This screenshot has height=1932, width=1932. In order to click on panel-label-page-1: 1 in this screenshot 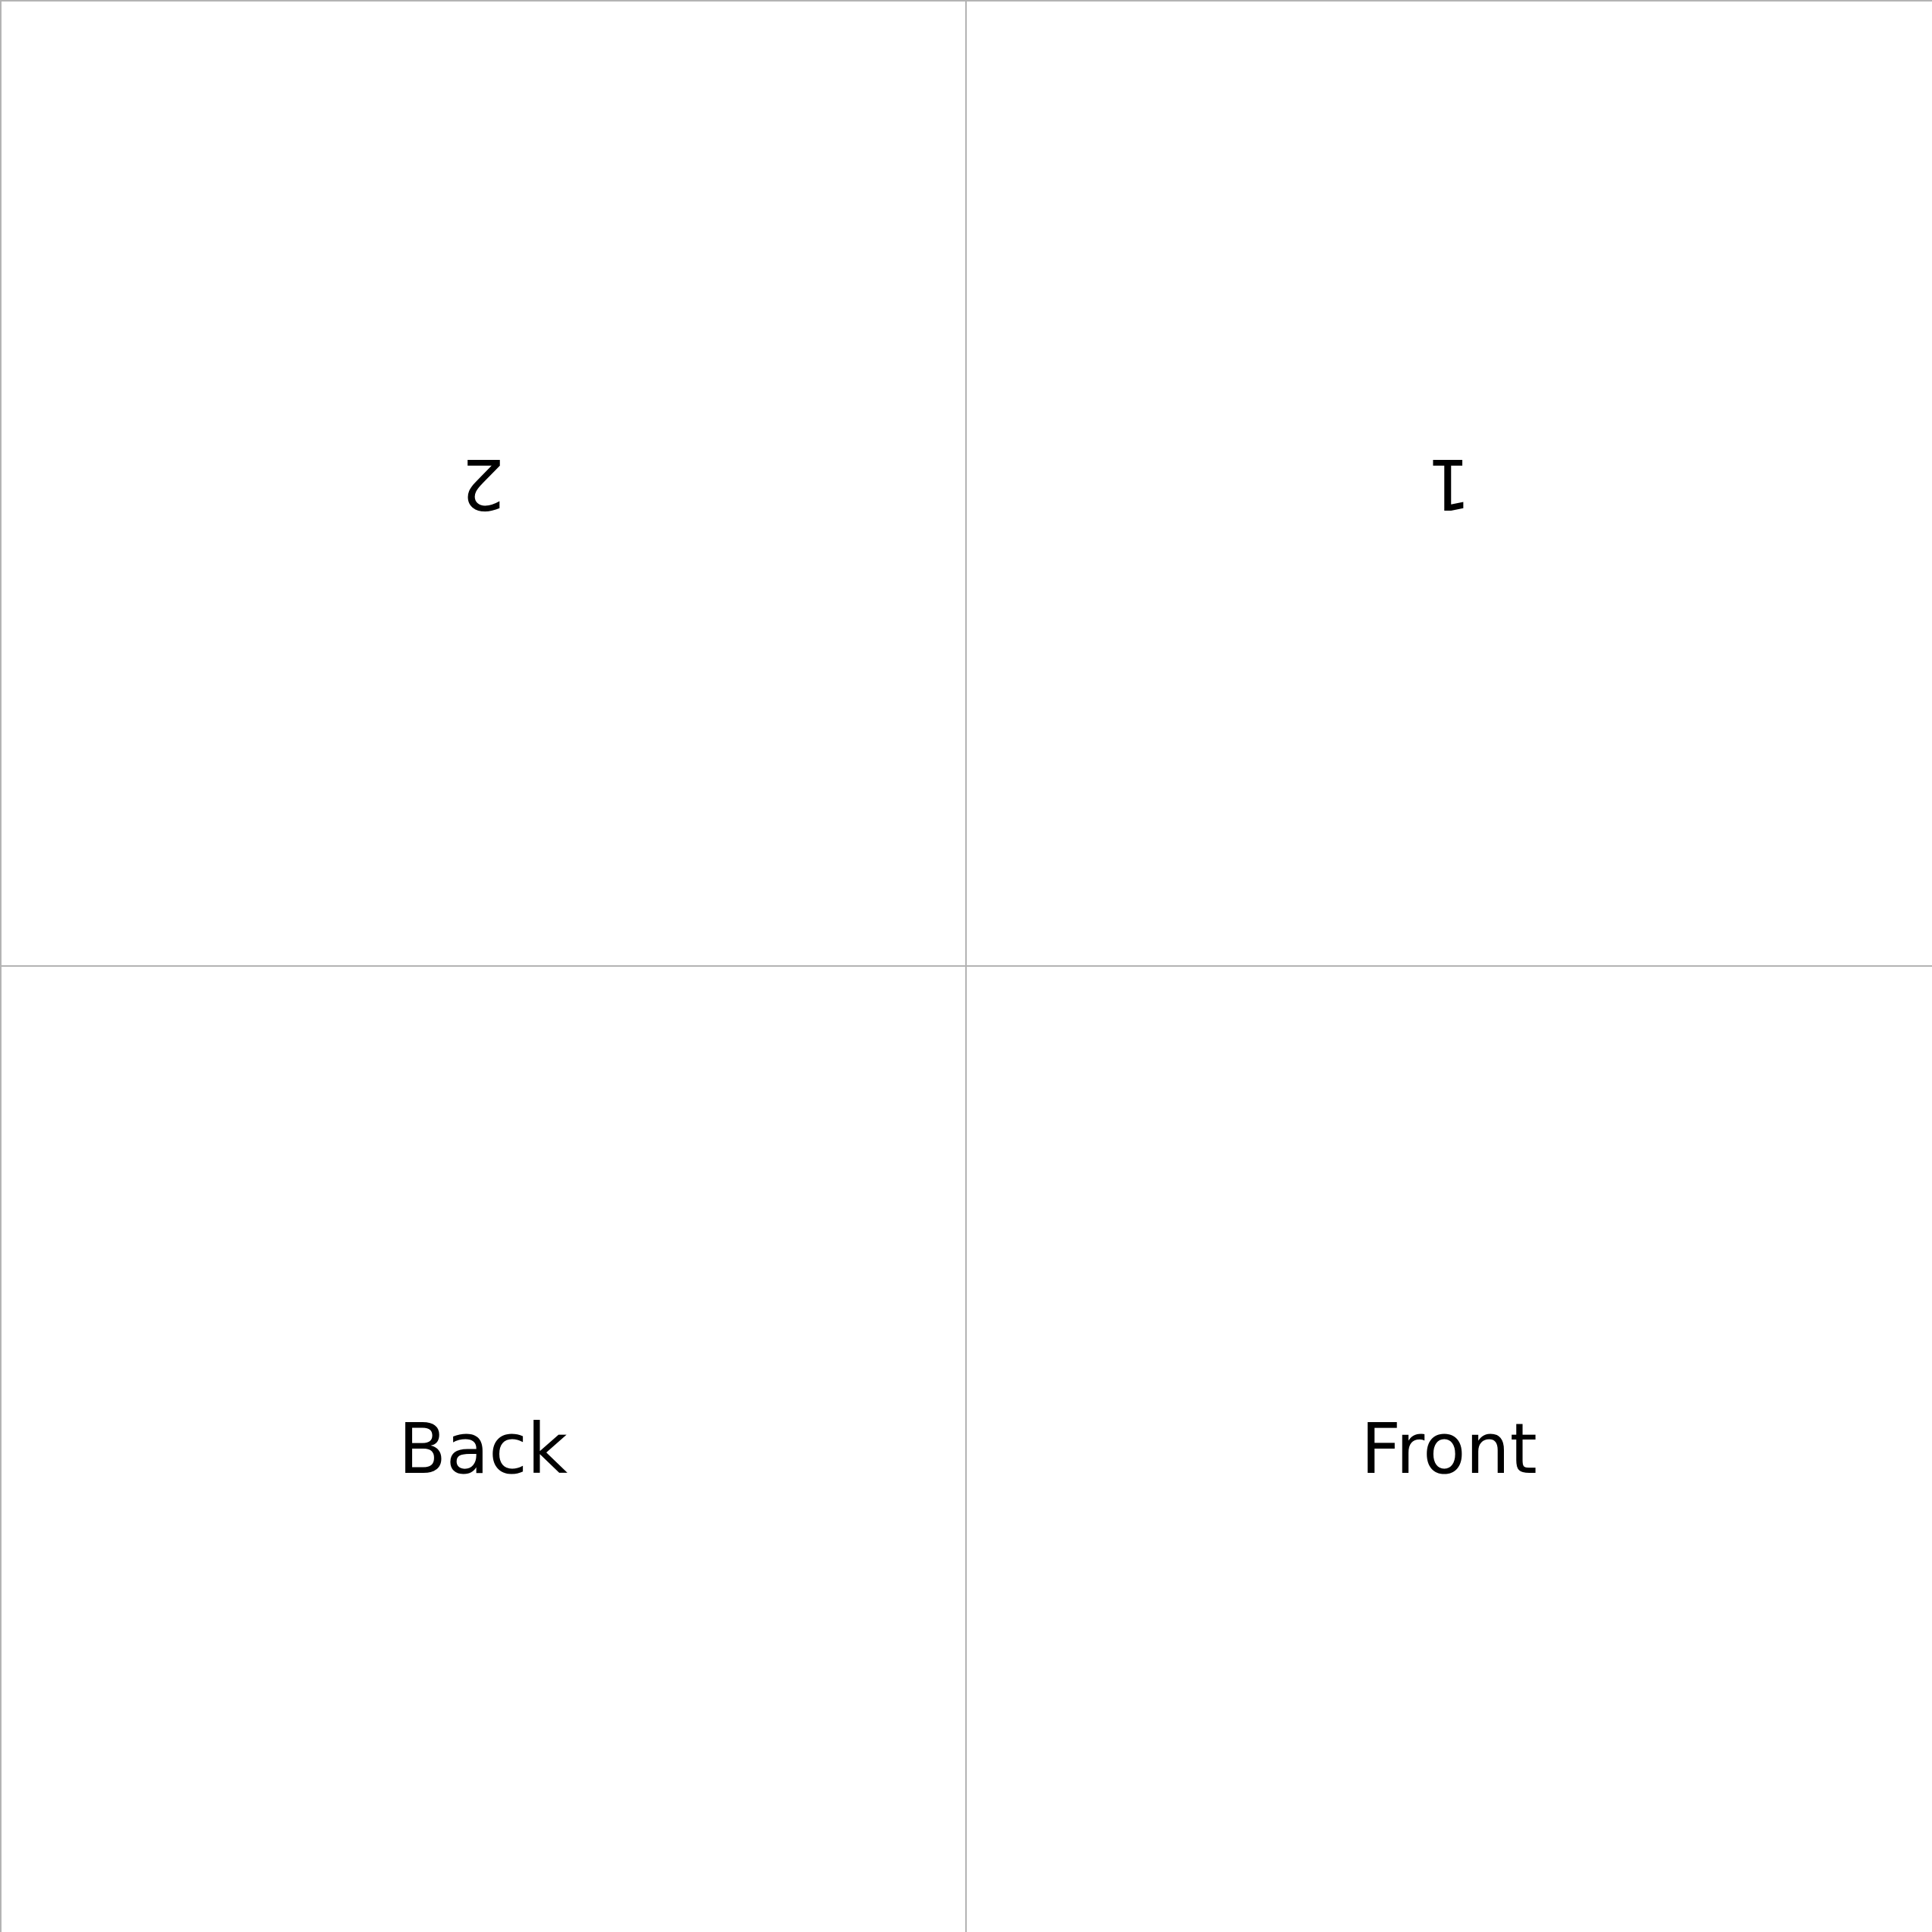, I will do `click(1449, 483)`.